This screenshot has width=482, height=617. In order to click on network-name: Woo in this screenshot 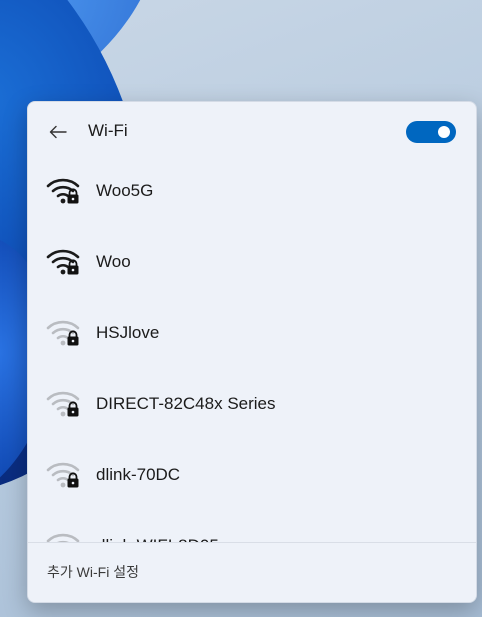, I will do `click(113, 261)`.